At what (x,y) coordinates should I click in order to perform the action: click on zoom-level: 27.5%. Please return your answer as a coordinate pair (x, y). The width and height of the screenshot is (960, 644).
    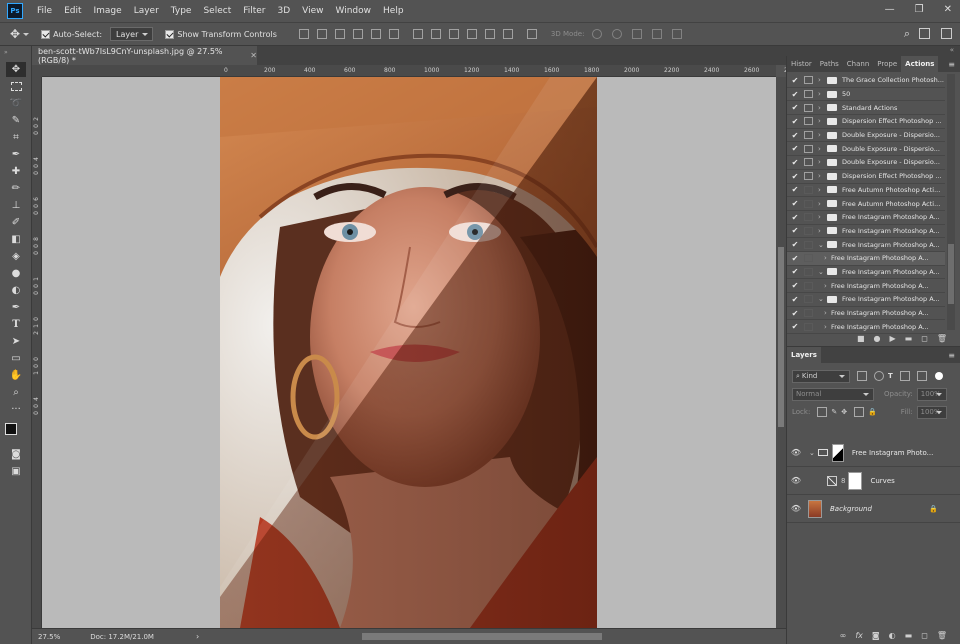
    Looking at the image, I should click on (49, 637).